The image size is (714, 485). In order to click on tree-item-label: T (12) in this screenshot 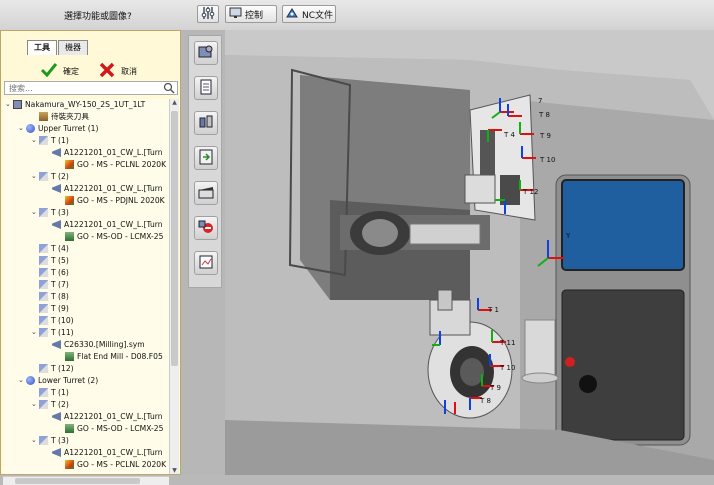, I will do `click(62, 368)`.